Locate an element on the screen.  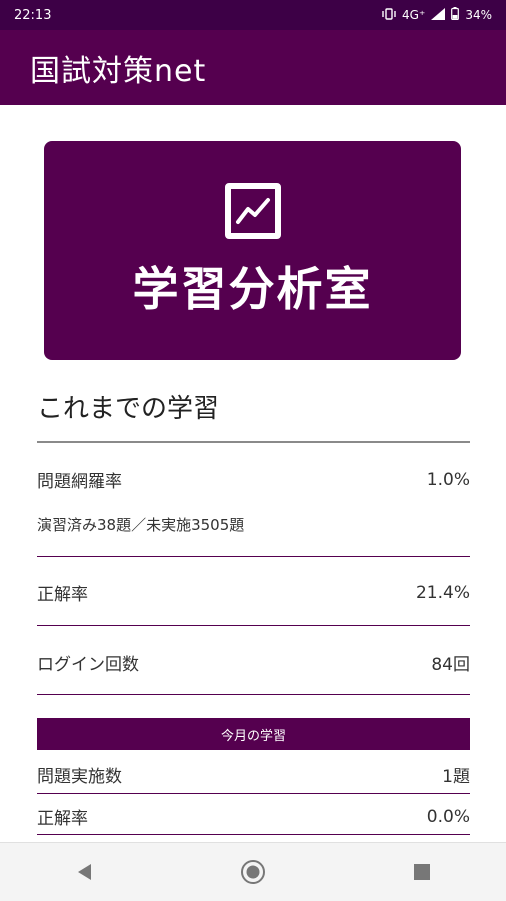
recents-icon is located at coordinates (421, 872).